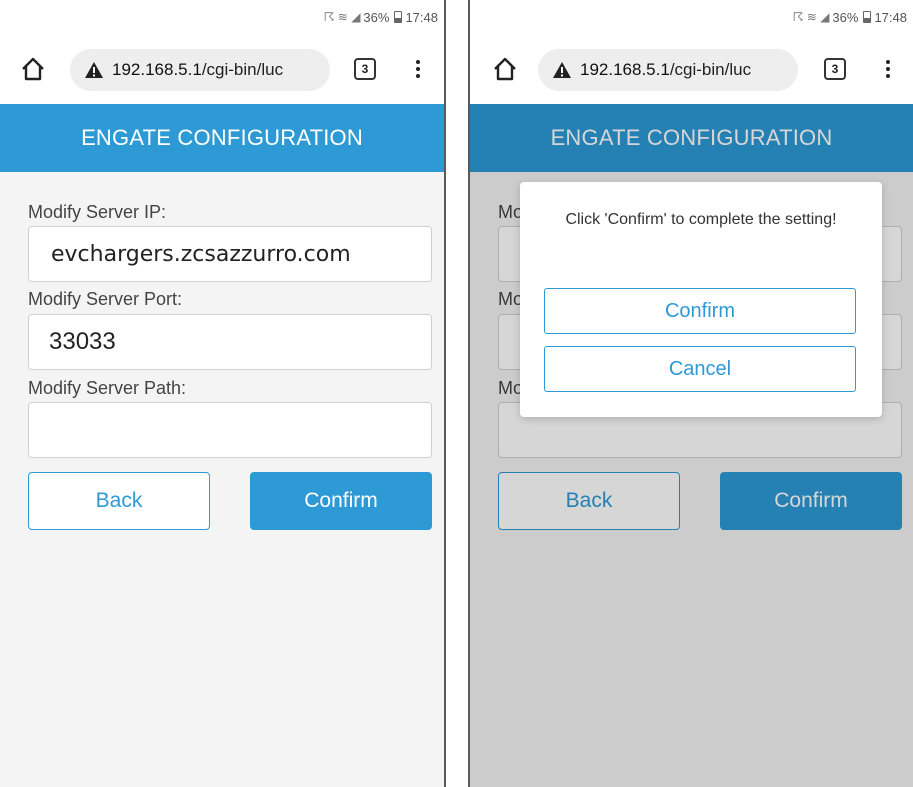 The height and width of the screenshot is (787, 913). I want to click on server-path-input, so click(230, 430).